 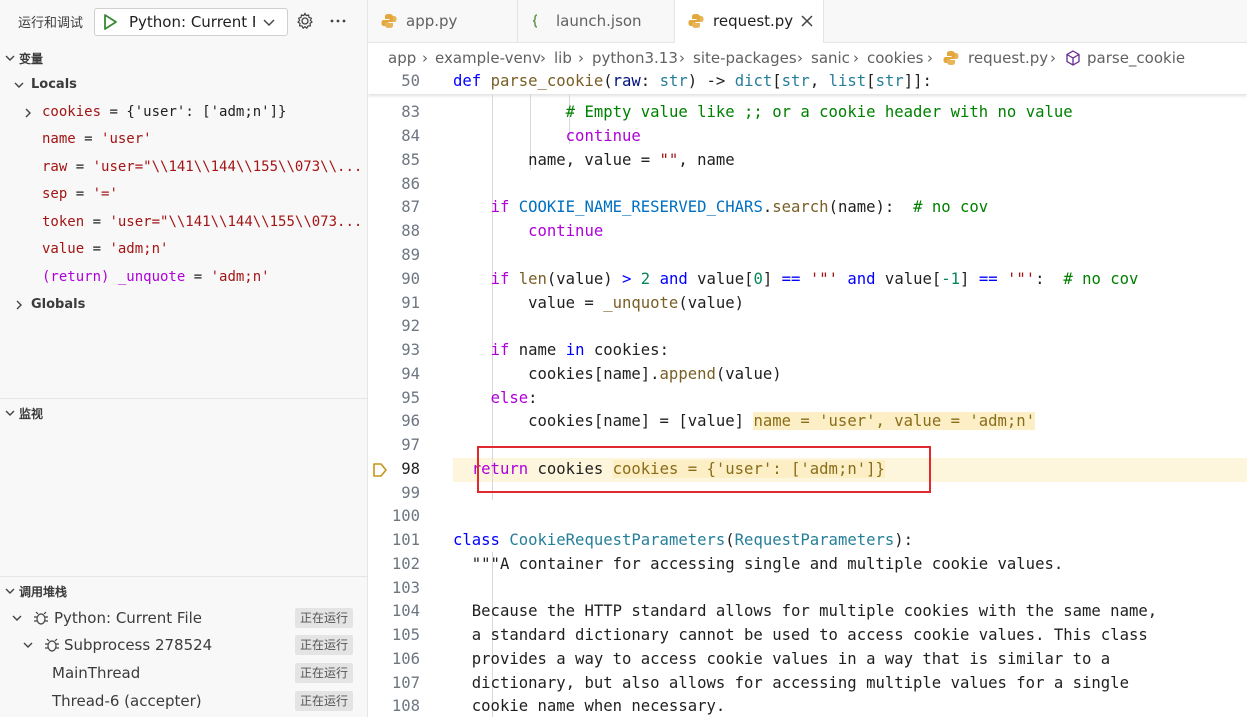 What do you see at coordinates (807, 137) in the screenshot?
I see `code-line: 84 continue` at bounding box center [807, 137].